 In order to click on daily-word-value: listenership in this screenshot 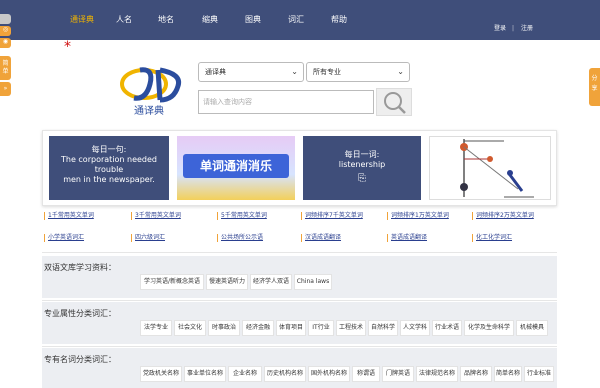, I will do `click(362, 164)`.